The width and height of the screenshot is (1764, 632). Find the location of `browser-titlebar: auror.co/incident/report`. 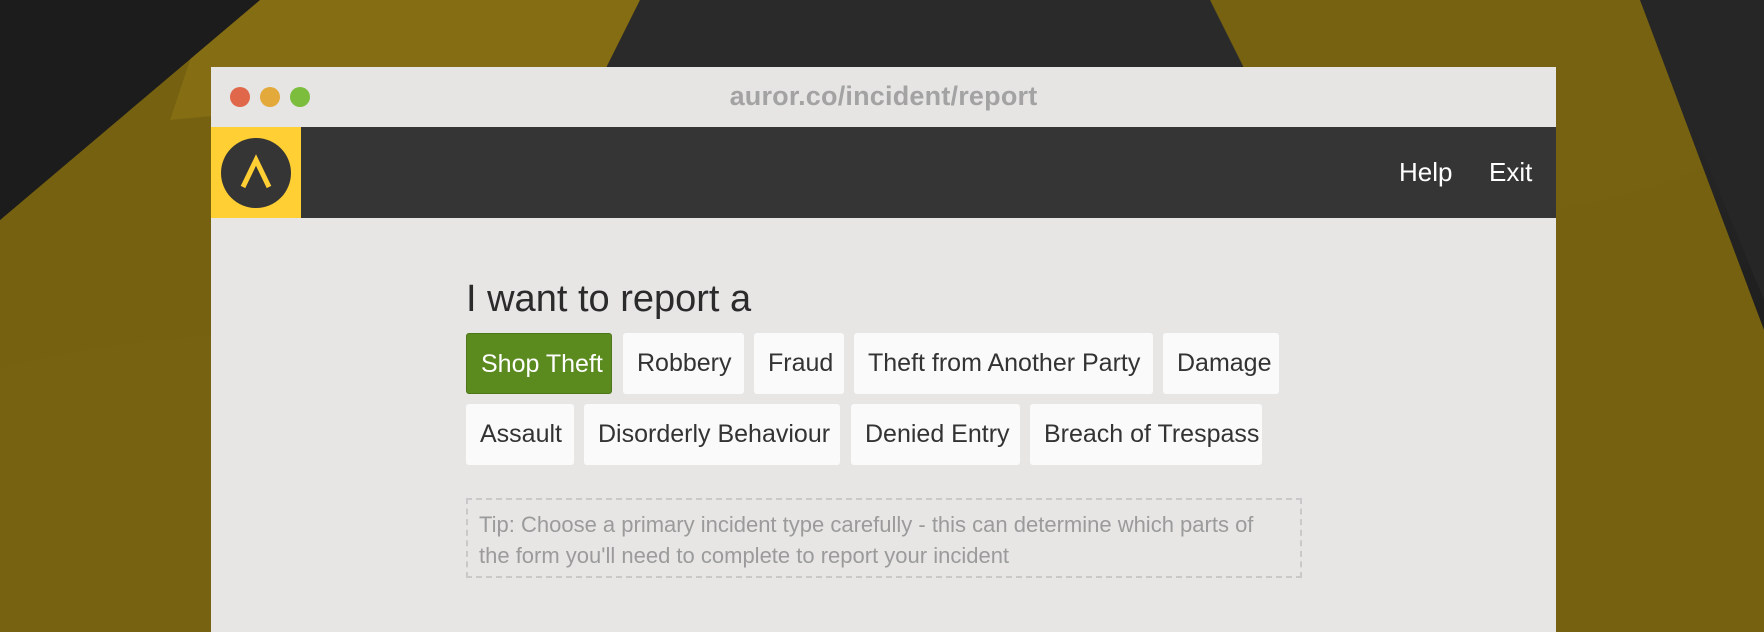

browser-titlebar: auror.co/incident/report is located at coordinates (883, 97).